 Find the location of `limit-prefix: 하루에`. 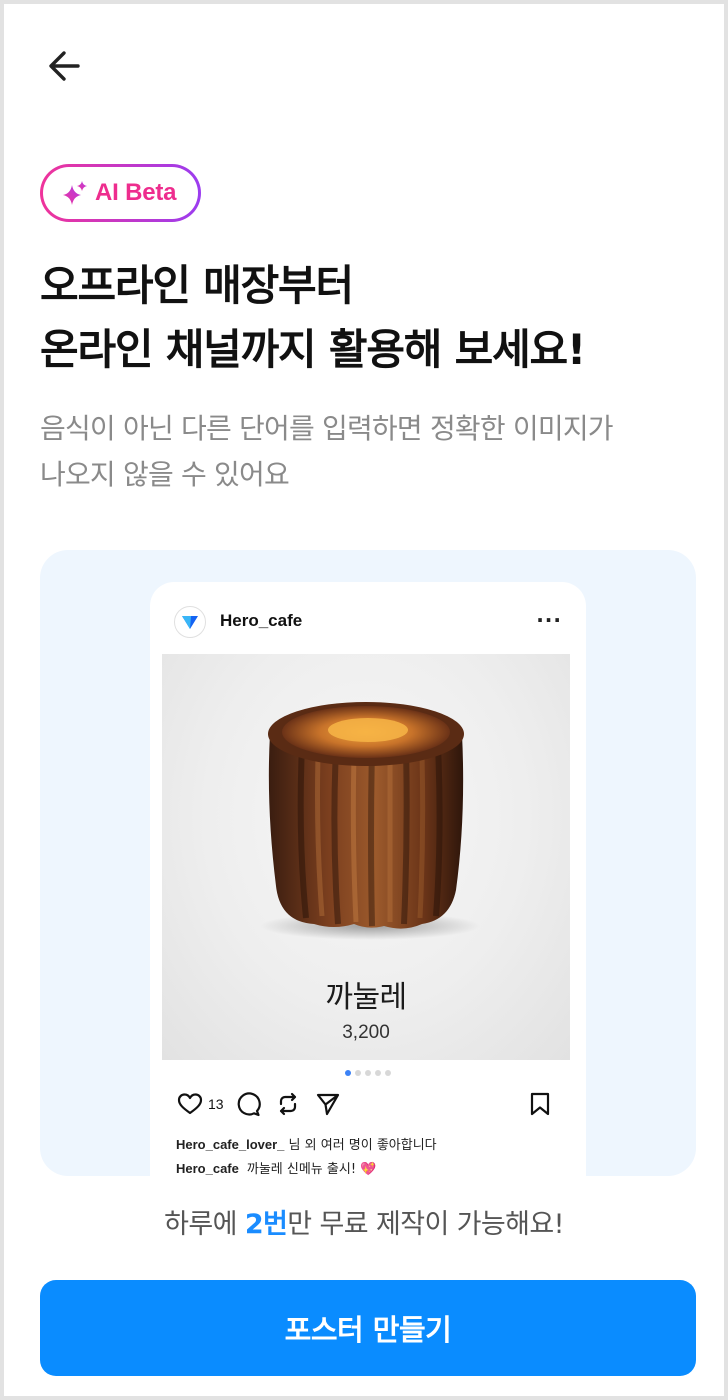

limit-prefix: 하루에 is located at coordinates (204, 1224).